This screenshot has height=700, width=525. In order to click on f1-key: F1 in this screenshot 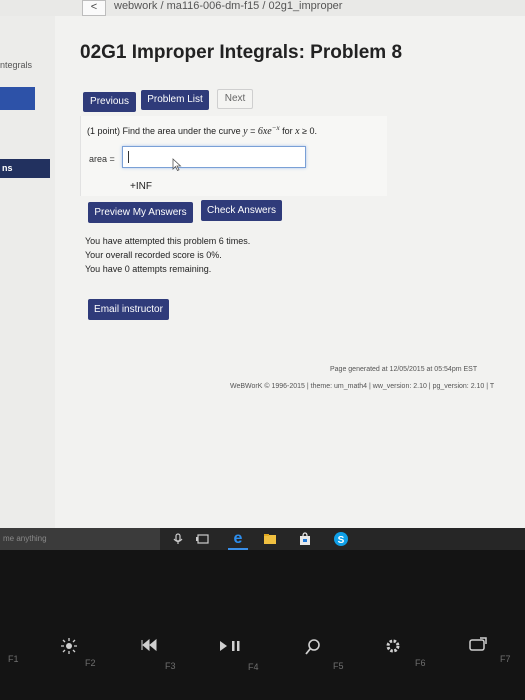, I will do `click(13, 659)`.